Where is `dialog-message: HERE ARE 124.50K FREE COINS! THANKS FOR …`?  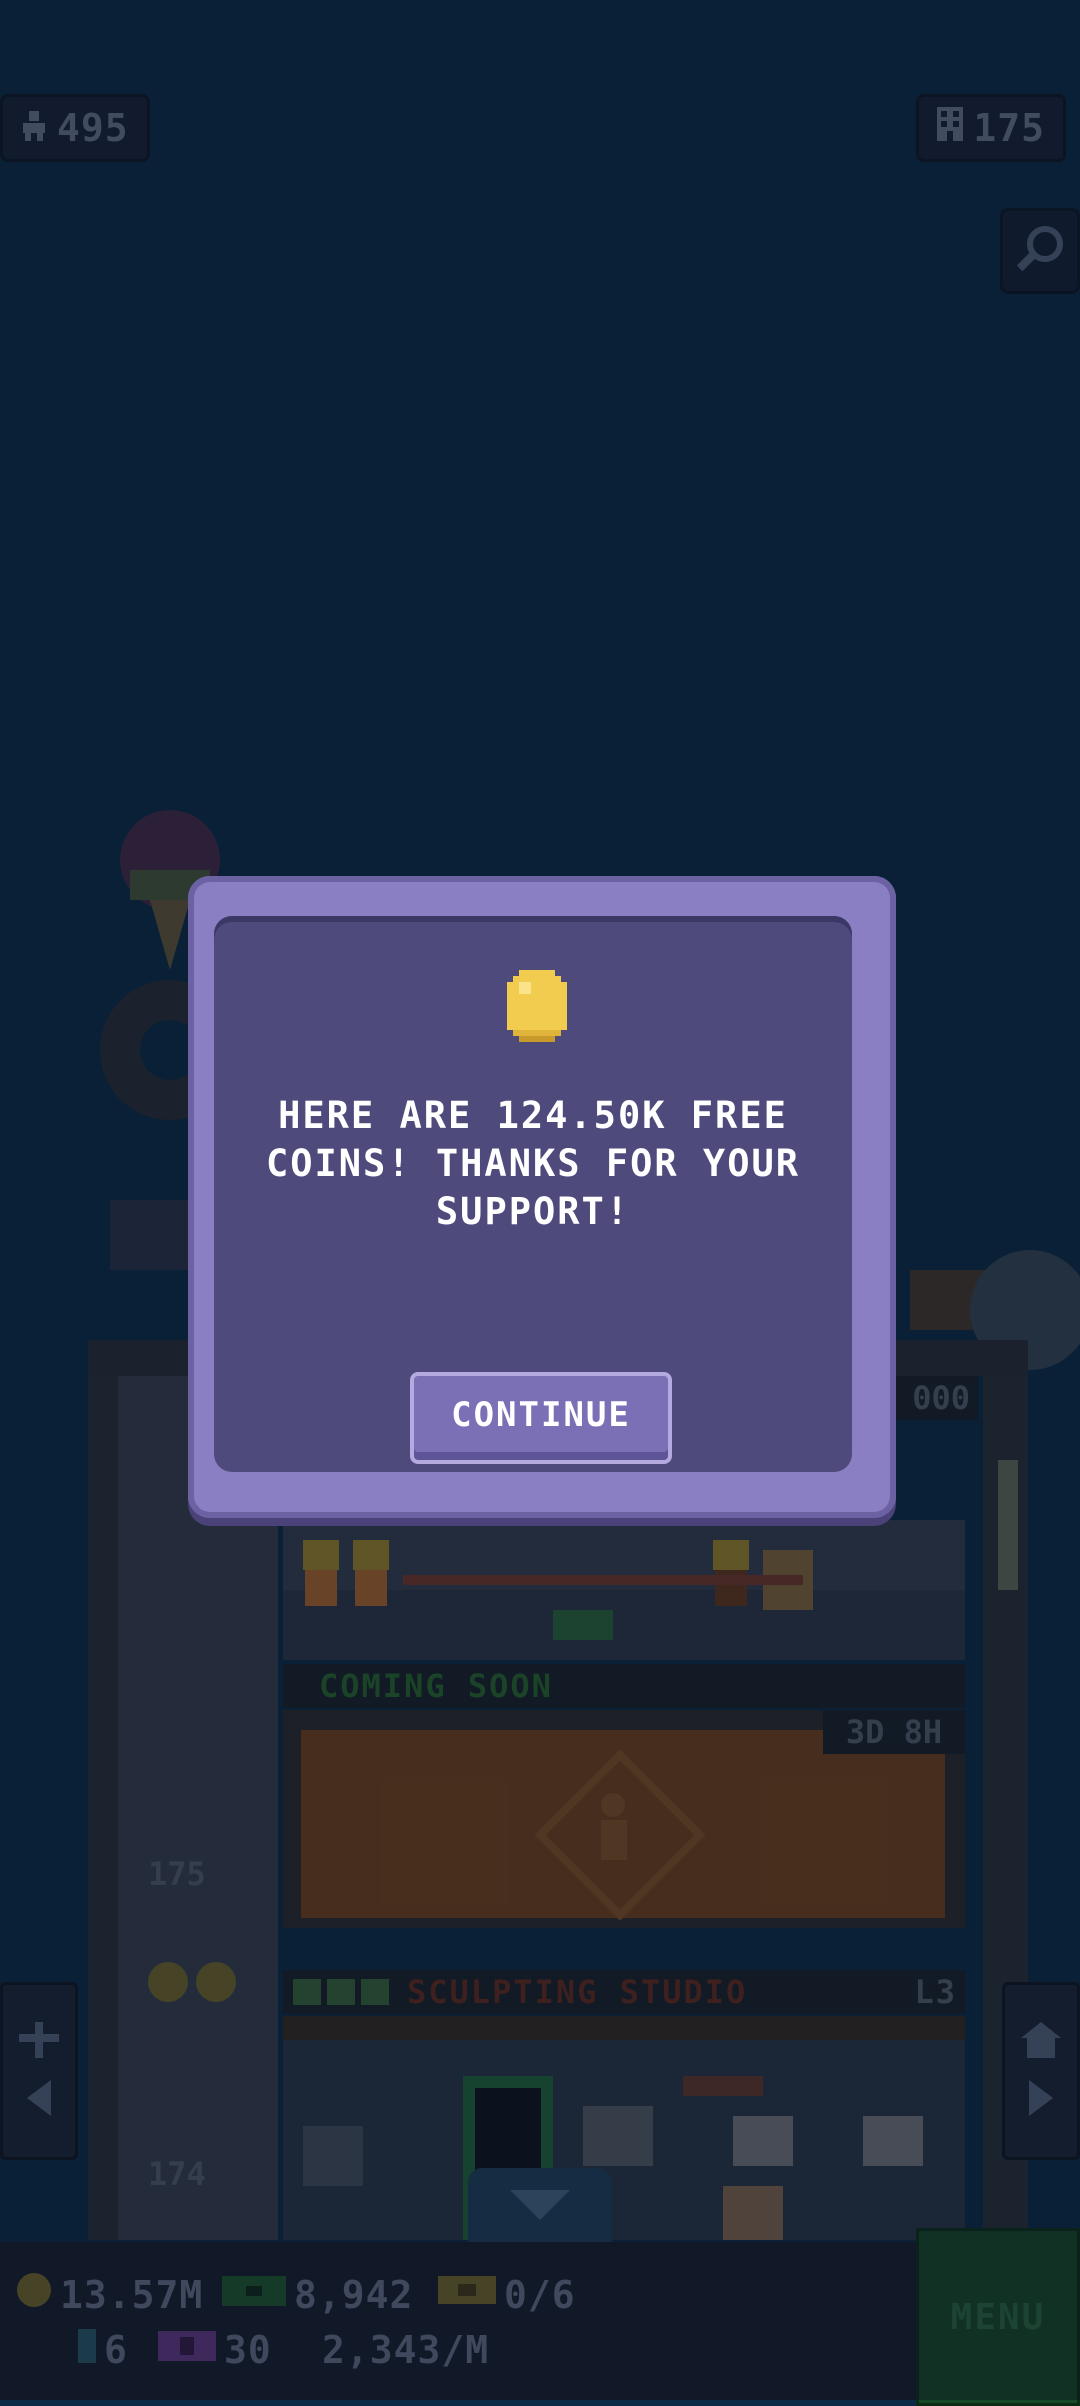
dialog-message: HERE ARE 124.50K FREE COINS! THANKS FOR … is located at coordinates (533, 1163).